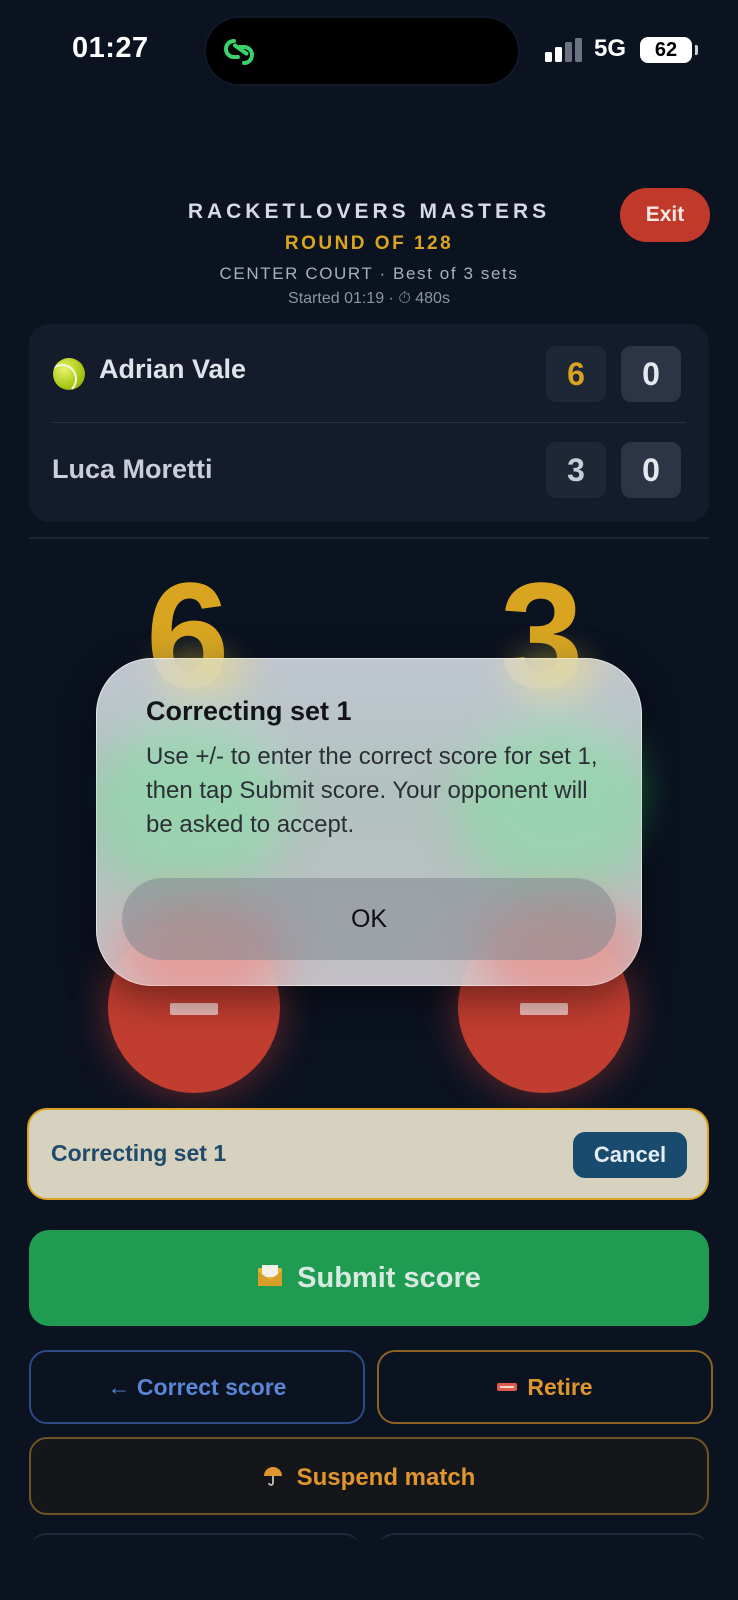 This screenshot has height=1600, width=738. I want to click on dynamic-island, so click(362, 51).